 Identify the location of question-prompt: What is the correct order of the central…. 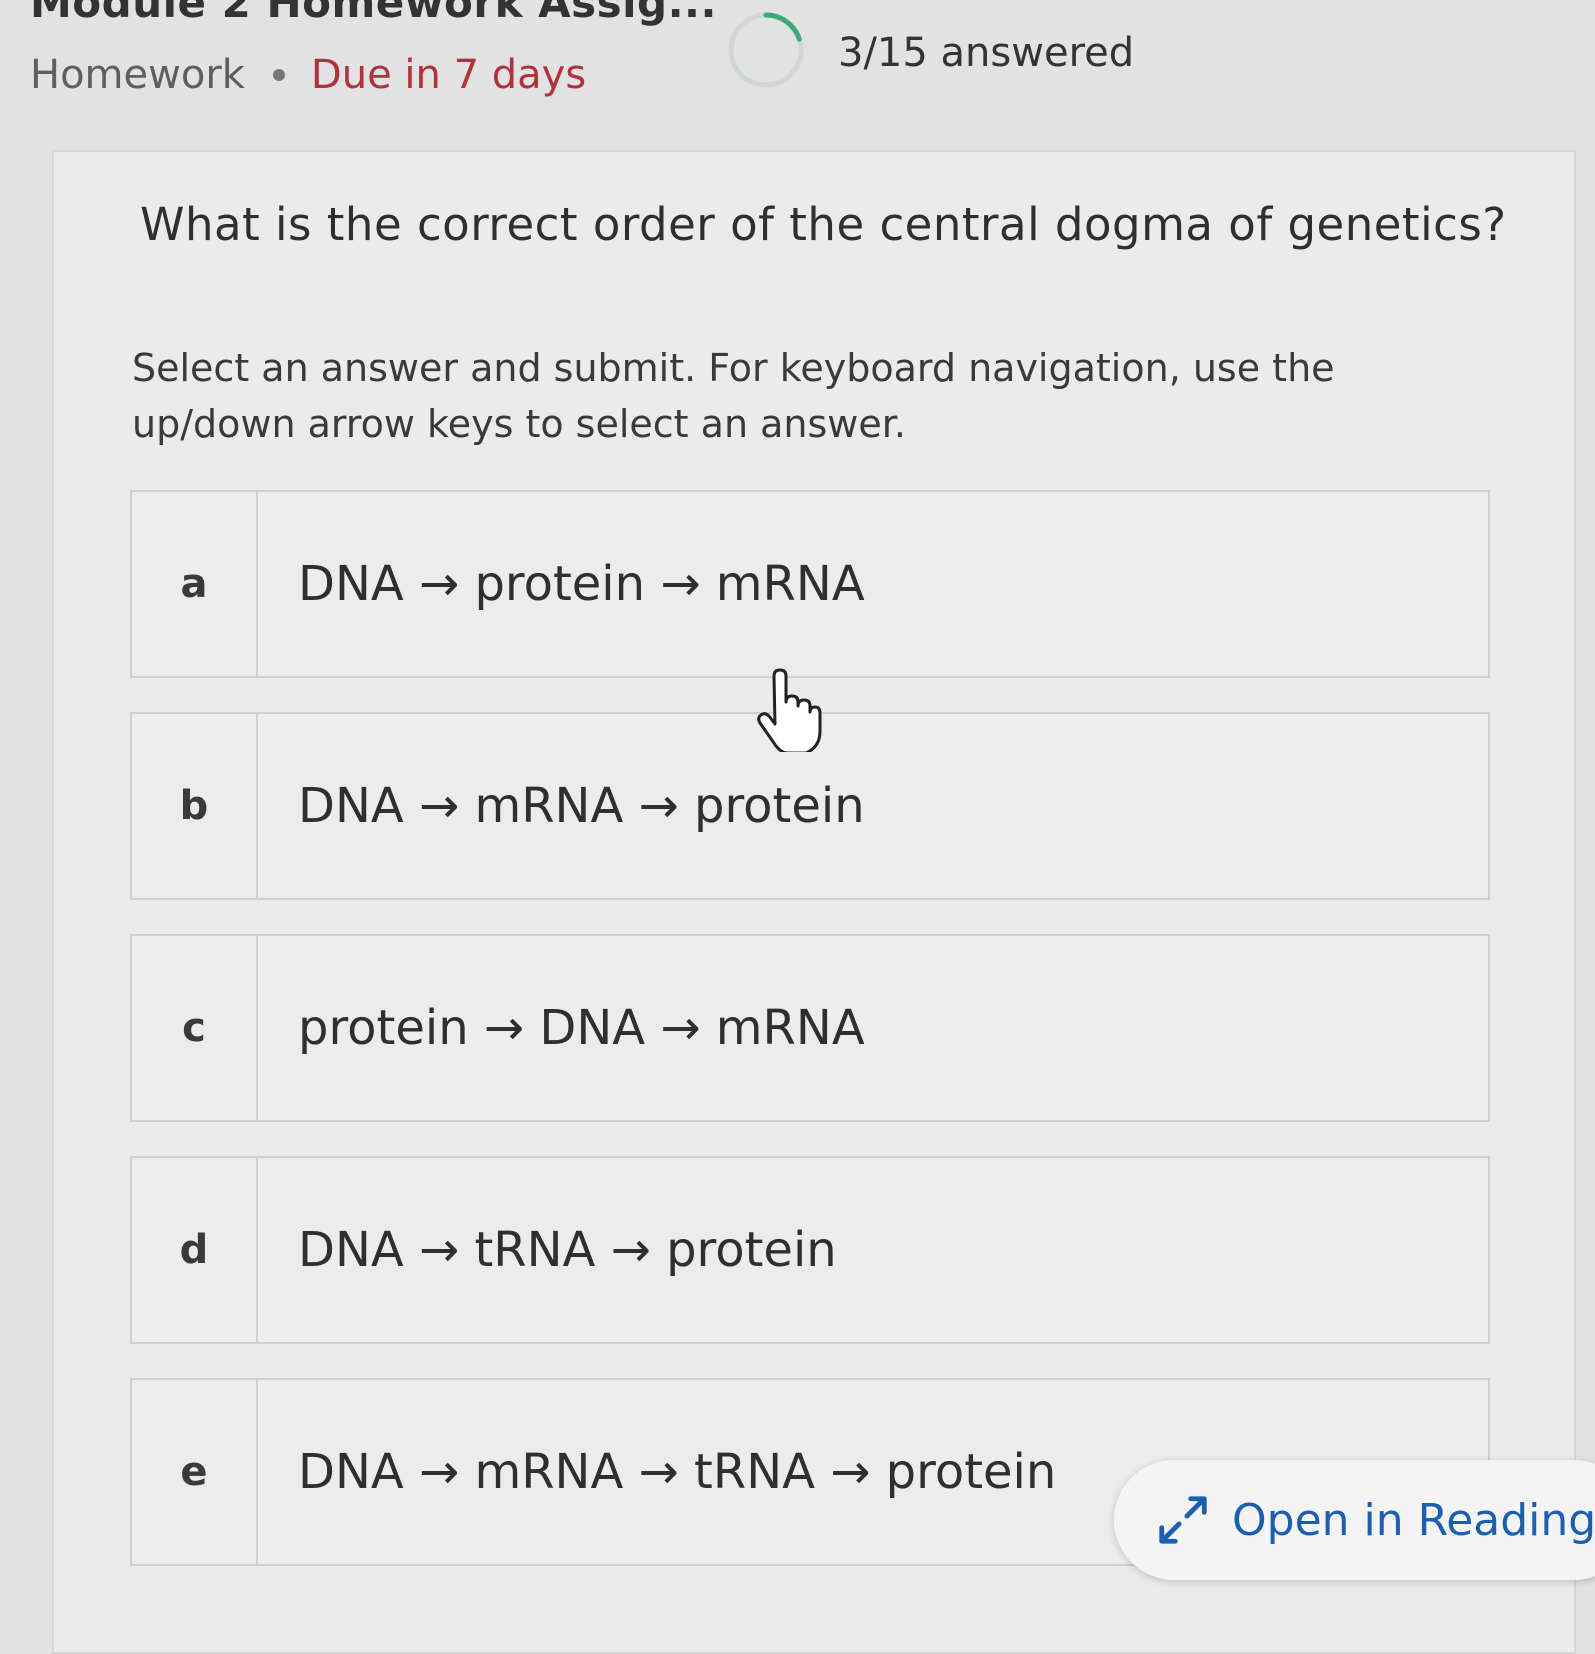
(823, 224).